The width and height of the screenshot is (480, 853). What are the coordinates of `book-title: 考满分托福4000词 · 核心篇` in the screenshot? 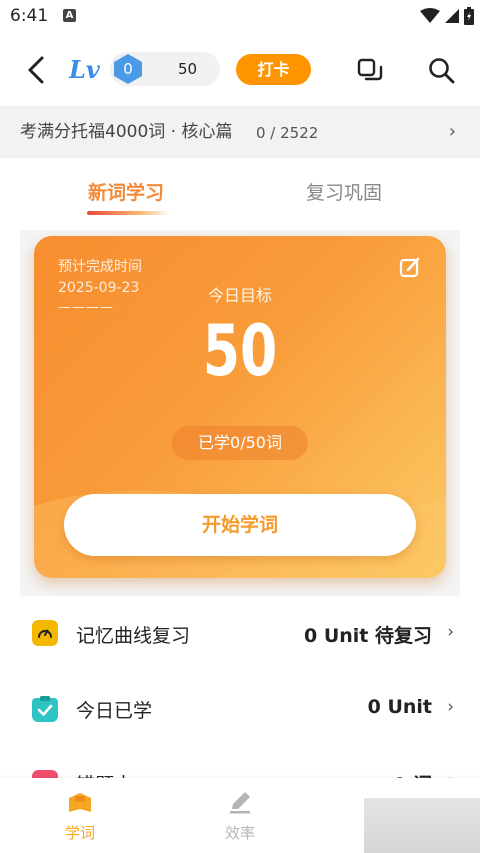 It's located at (126, 132).